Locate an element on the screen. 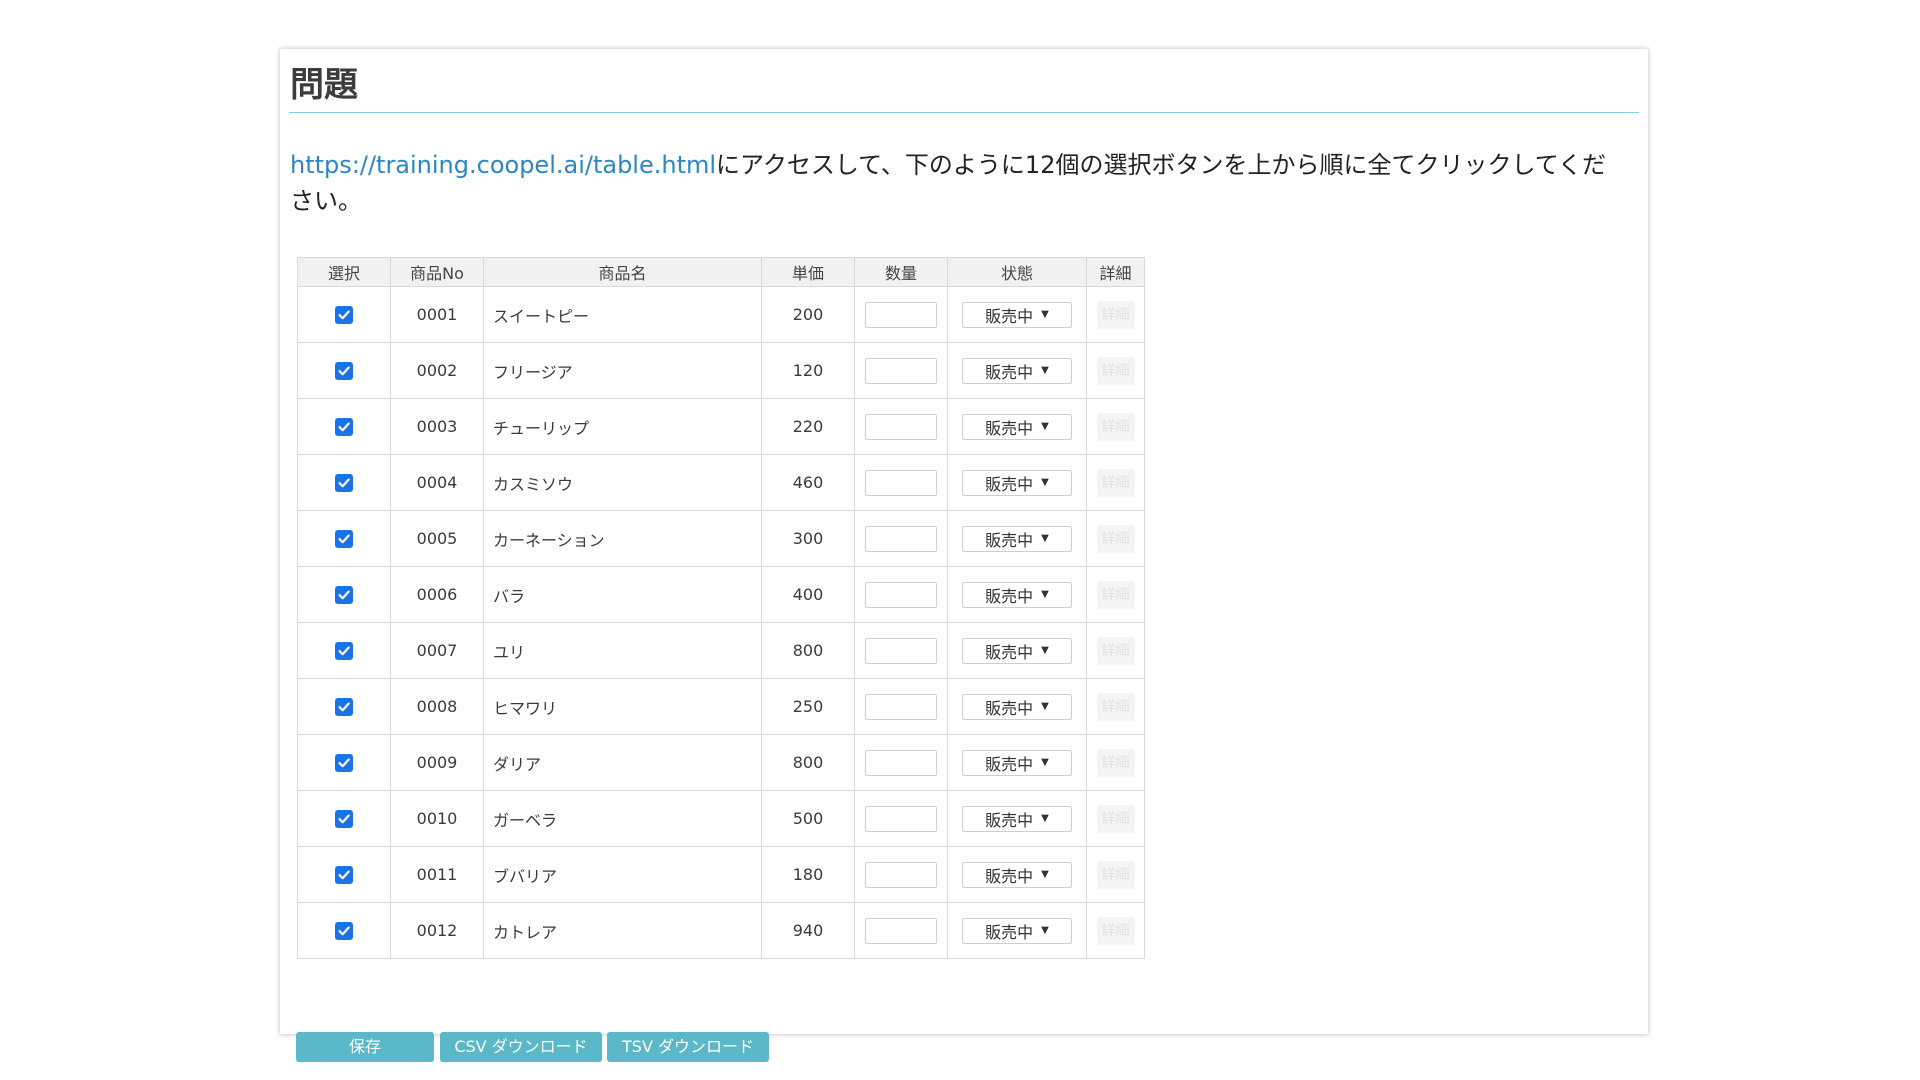 The width and height of the screenshot is (1920, 1080). product-name-cell: バラ is located at coordinates (622, 594).